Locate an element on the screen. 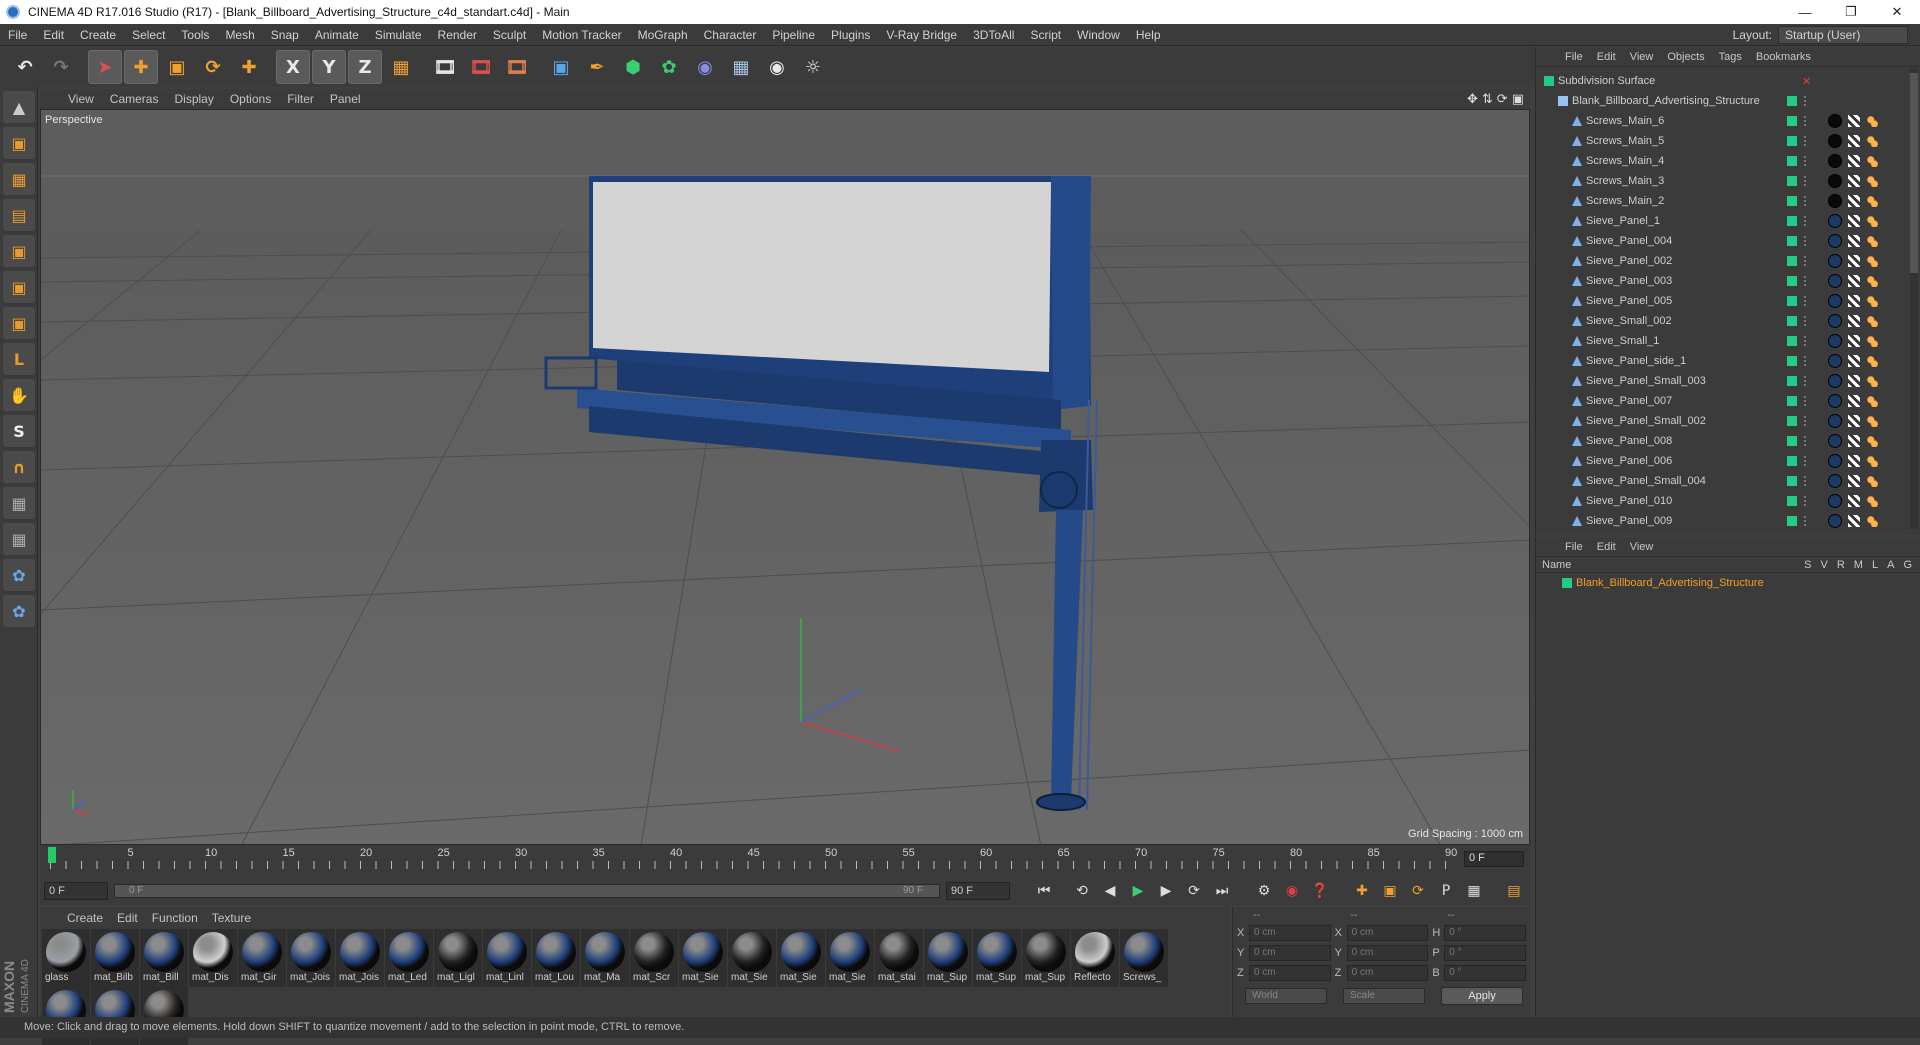  object-row: Sieve_Panel_1 is located at coordinates (1728, 221).